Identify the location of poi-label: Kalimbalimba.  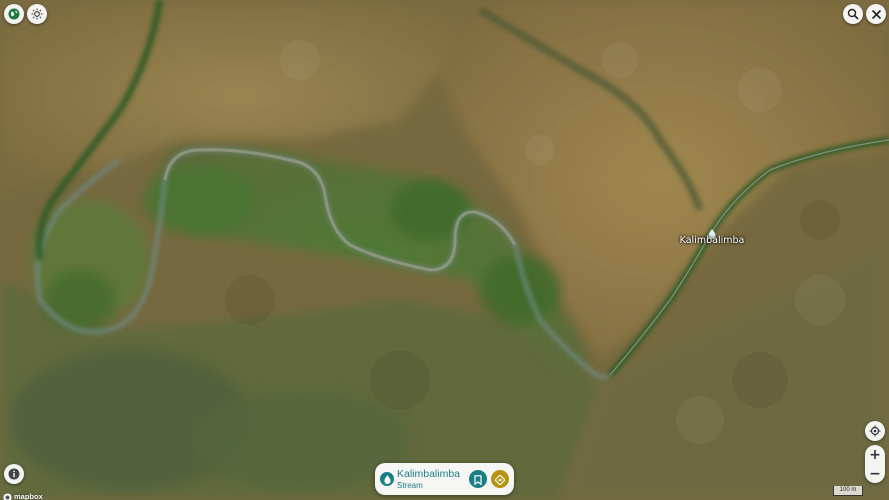
(712, 240).